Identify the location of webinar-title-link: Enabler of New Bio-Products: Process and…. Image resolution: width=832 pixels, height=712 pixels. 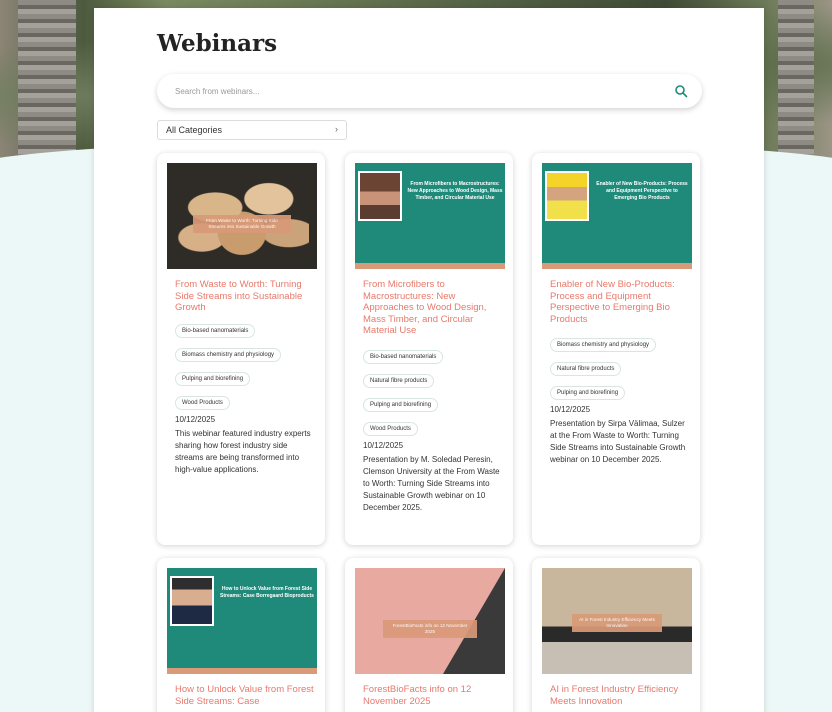
(620, 302).